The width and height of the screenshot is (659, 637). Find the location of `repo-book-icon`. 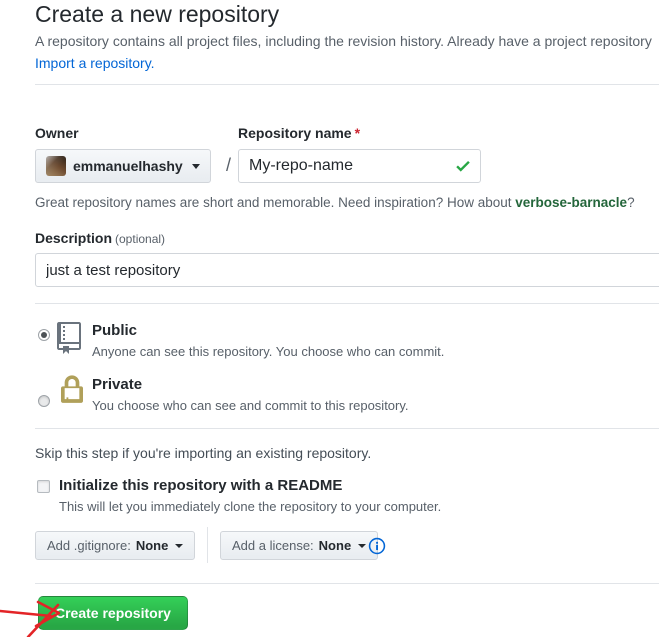

repo-book-icon is located at coordinates (69, 338).